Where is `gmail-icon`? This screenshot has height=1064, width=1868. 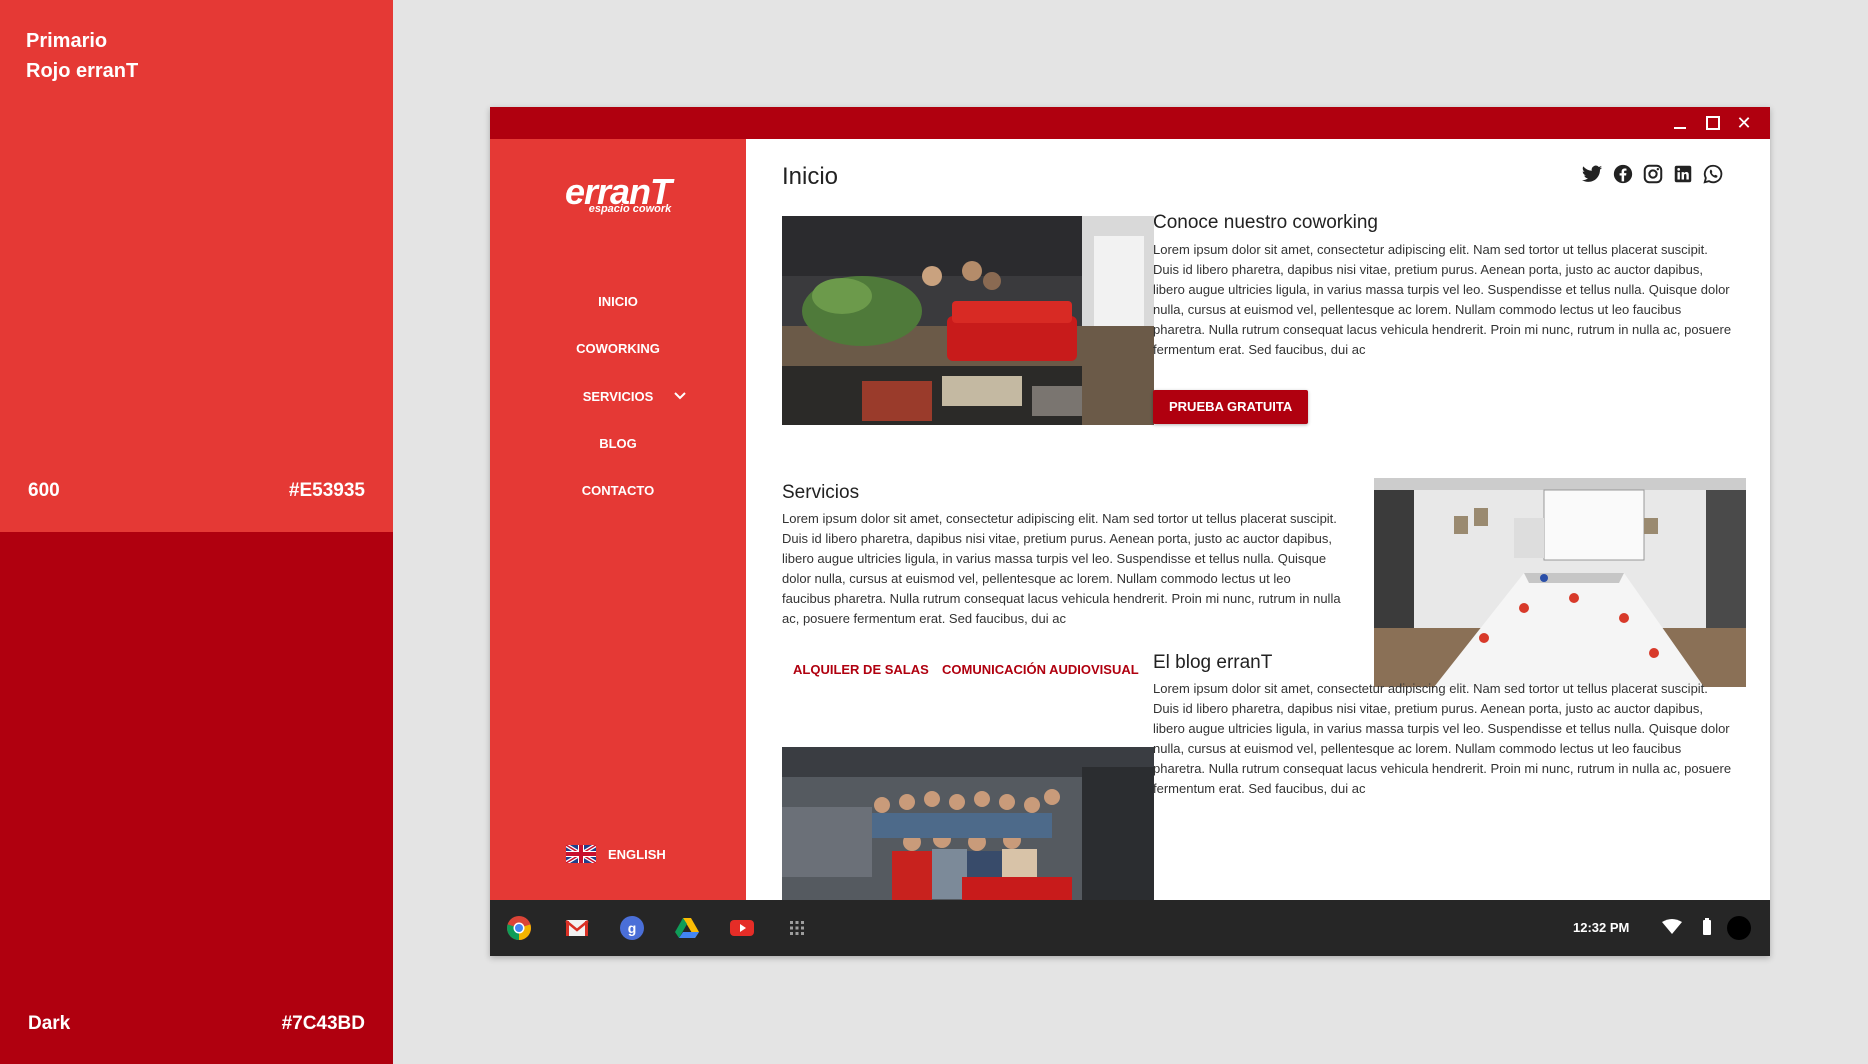 gmail-icon is located at coordinates (577, 928).